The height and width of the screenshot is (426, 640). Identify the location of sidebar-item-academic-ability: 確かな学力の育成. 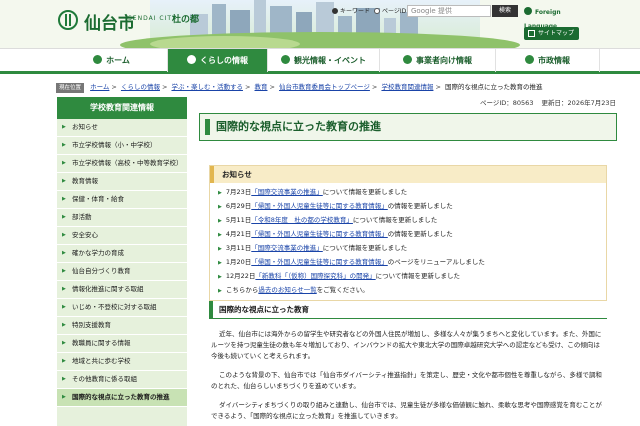
(122, 254).